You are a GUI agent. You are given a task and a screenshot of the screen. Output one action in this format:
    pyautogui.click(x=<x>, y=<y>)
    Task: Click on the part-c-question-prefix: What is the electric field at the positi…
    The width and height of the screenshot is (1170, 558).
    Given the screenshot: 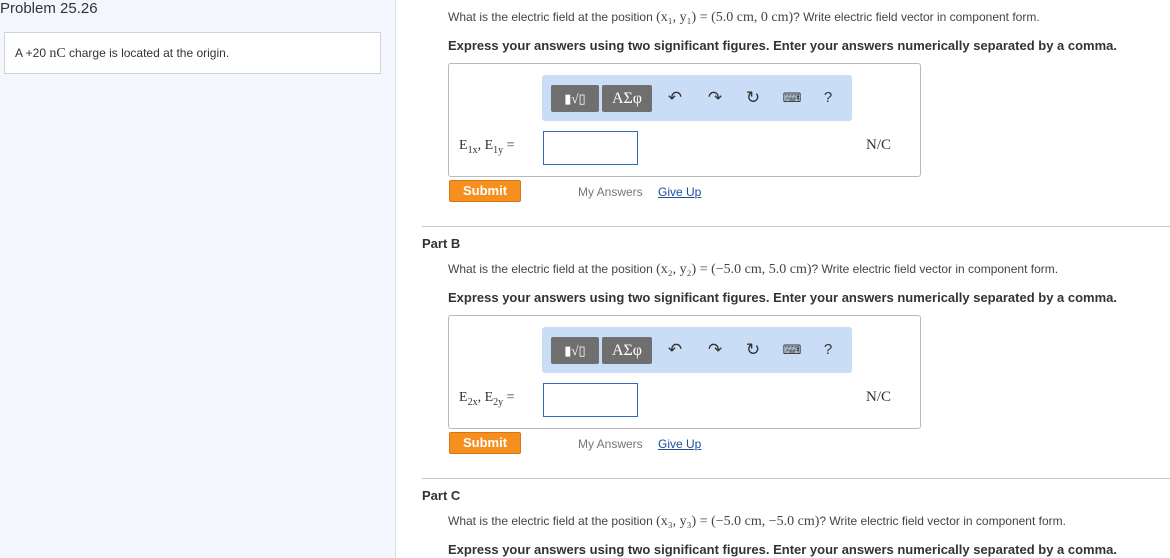 What is the action you would take?
    pyautogui.click(x=552, y=521)
    